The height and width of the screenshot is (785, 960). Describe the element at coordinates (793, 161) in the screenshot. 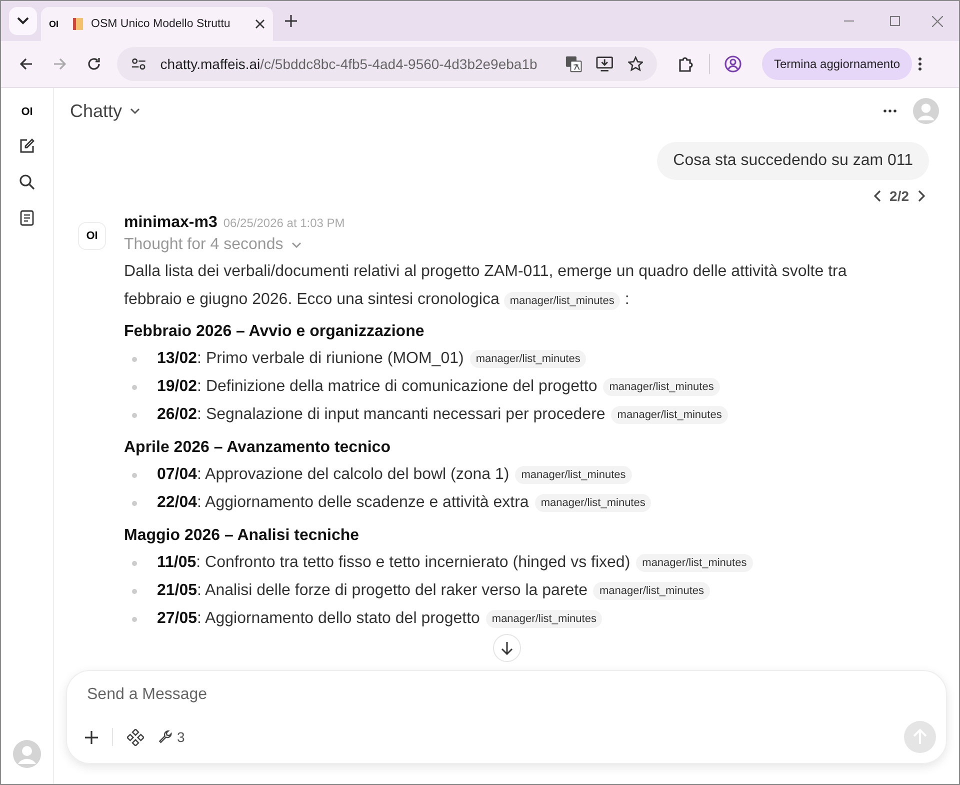

I see `user-message: Cosa sta succedendo su zam 011` at that location.